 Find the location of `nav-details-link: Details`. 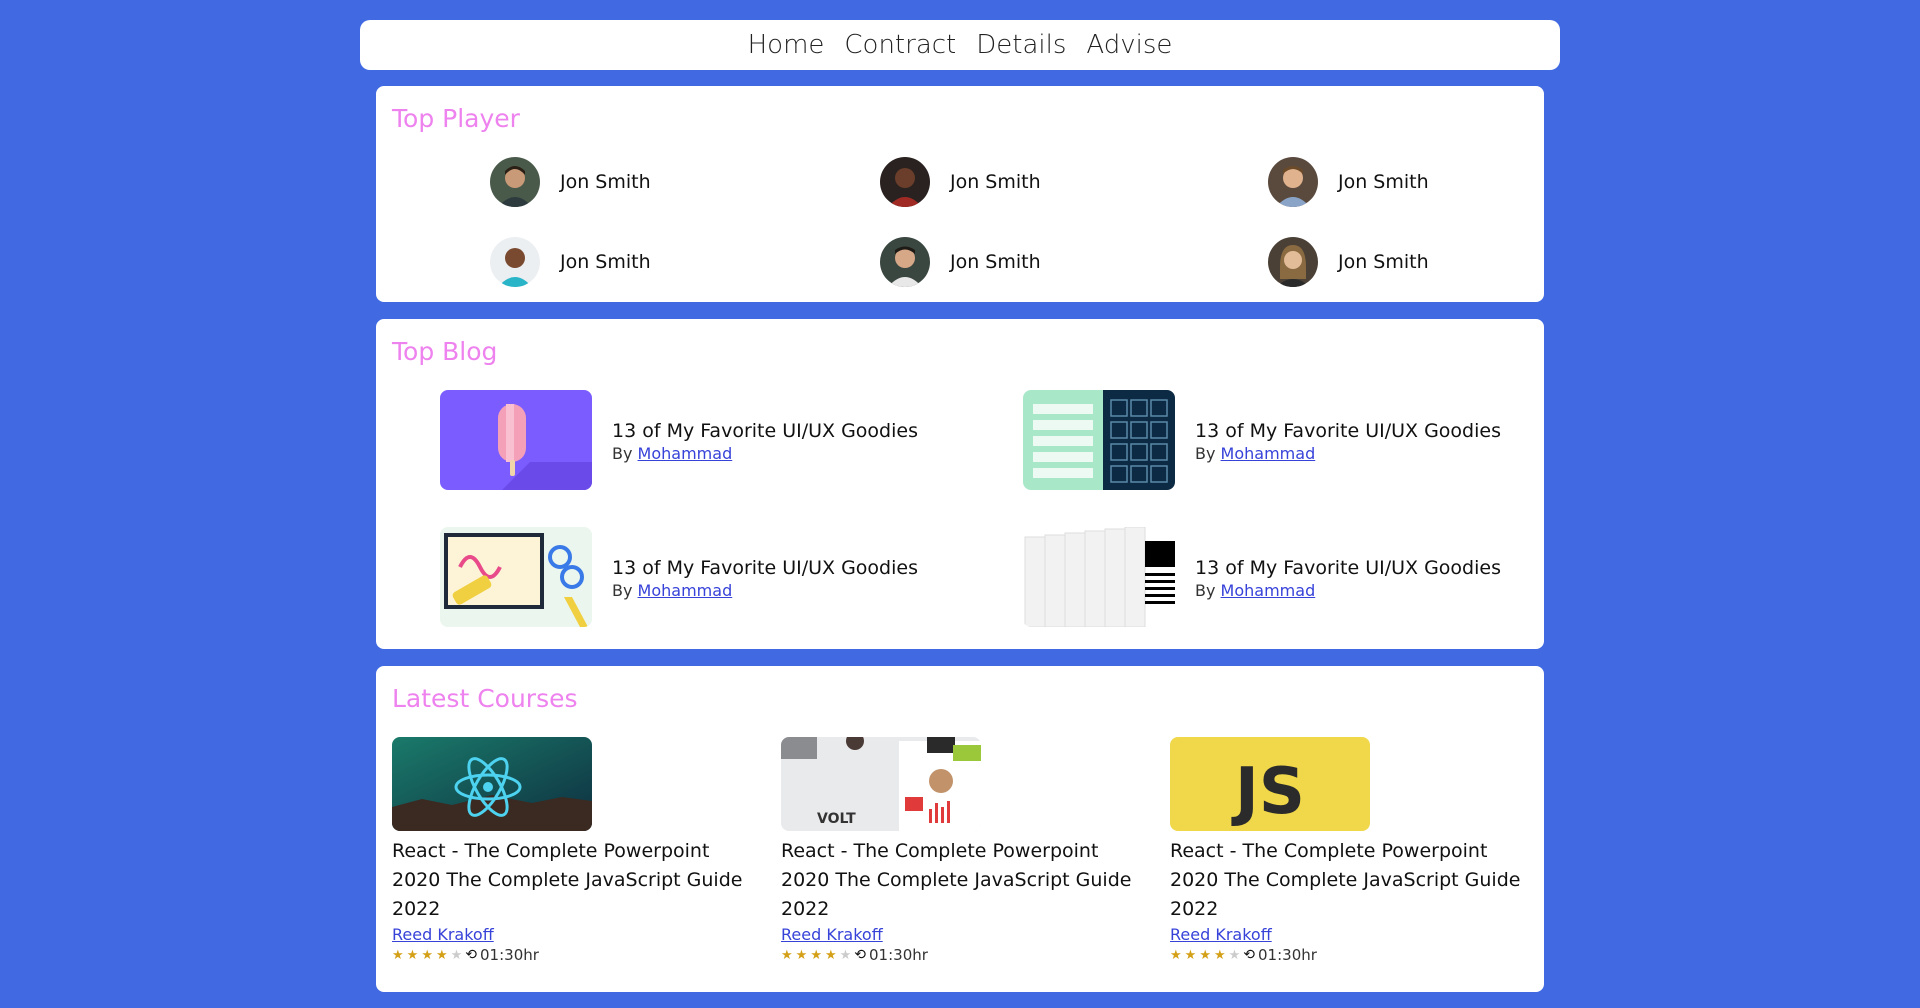

nav-details-link: Details is located at coordinates (1021, 45).